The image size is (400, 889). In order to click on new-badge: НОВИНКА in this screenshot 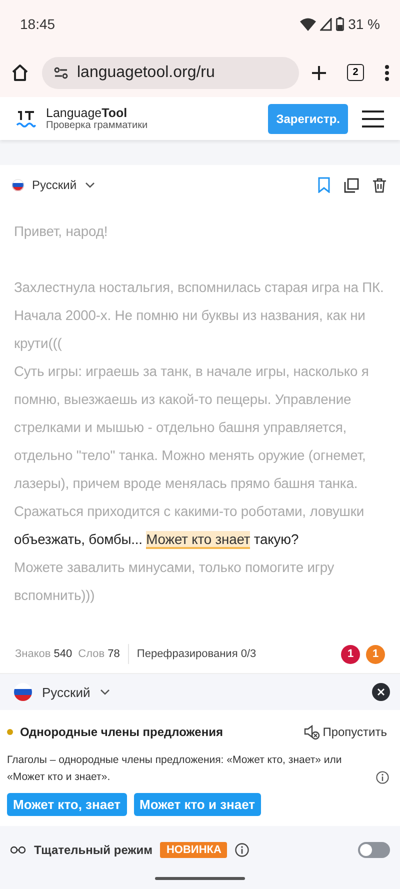, I will do `click(194, 850)`.